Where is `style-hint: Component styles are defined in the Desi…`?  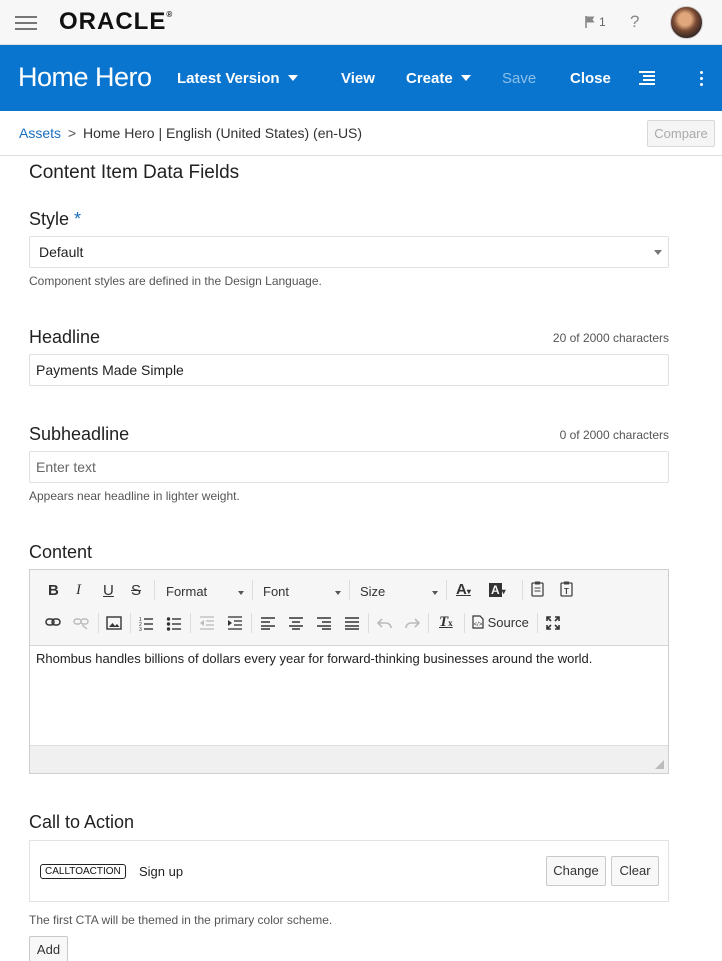 style-hint: Component styles are defined in the Desi… is located at coordinates (175, 281).